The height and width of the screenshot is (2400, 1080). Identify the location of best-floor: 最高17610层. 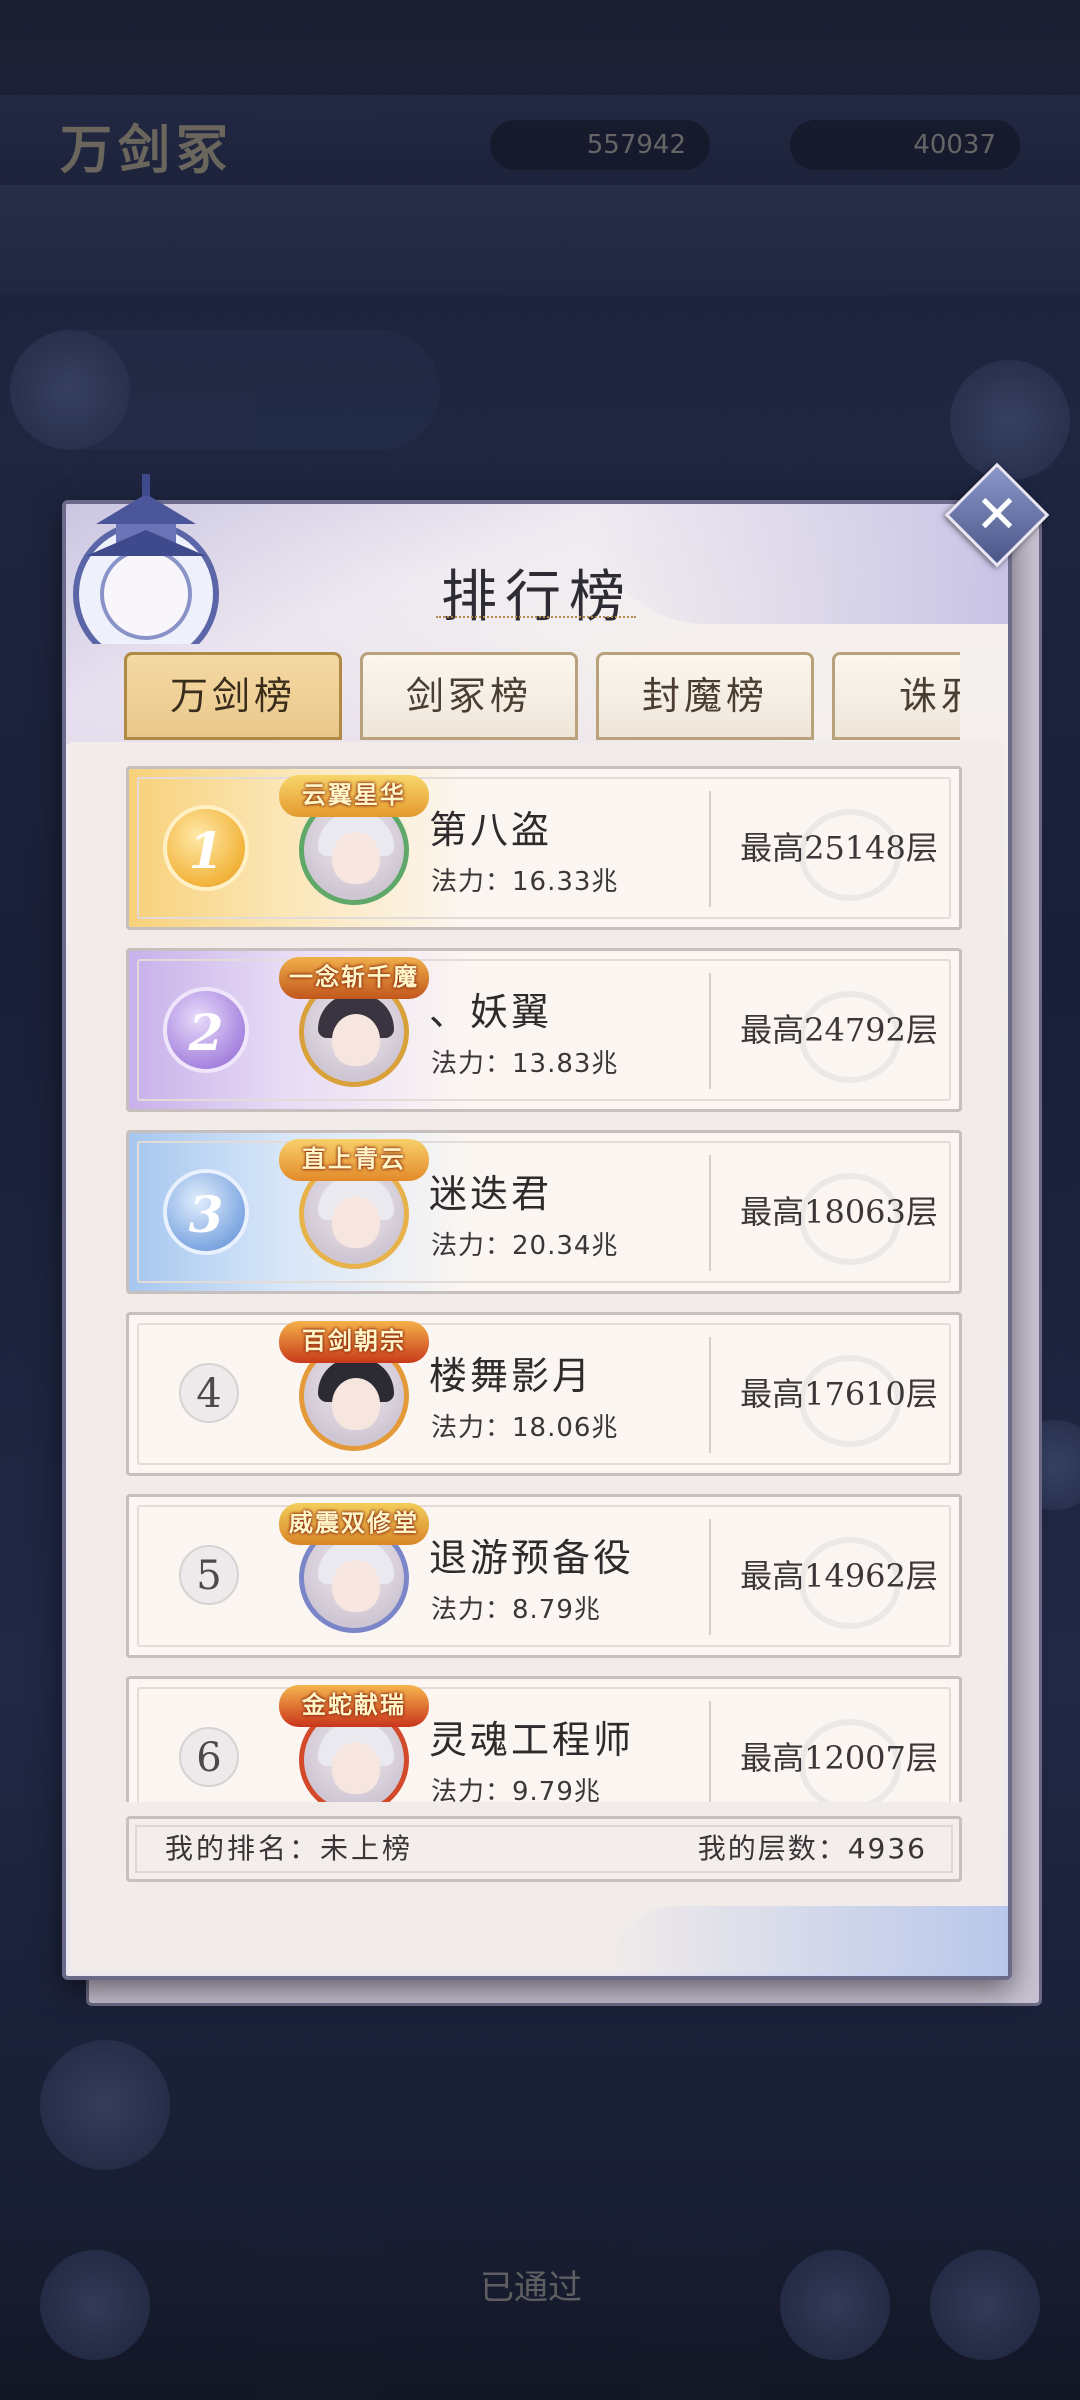
(839, 1394).